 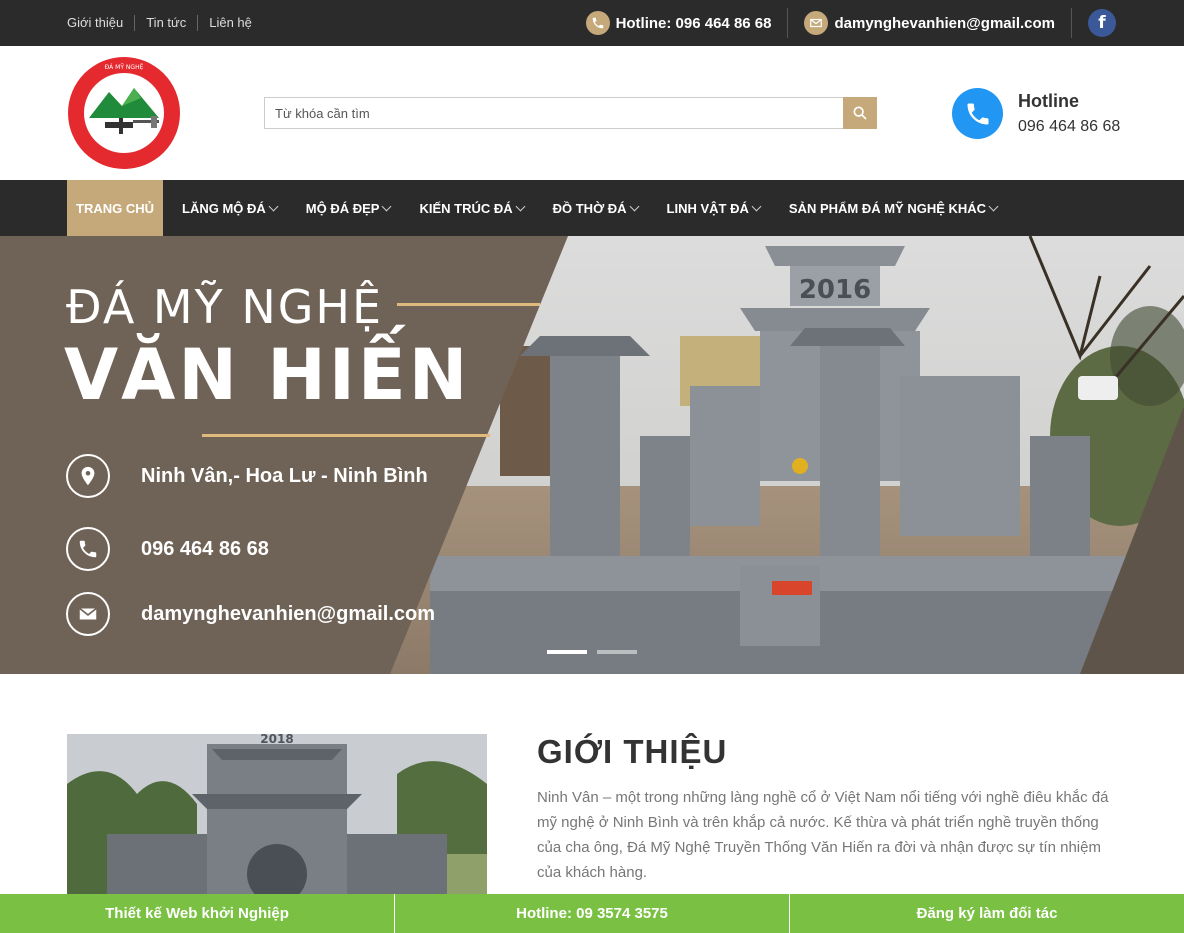 What do you see at coordinates (288, 613) in the screenshot?
I see `hero-email: damynghevanhien@gmail.com` at bounding box center [288, 613].